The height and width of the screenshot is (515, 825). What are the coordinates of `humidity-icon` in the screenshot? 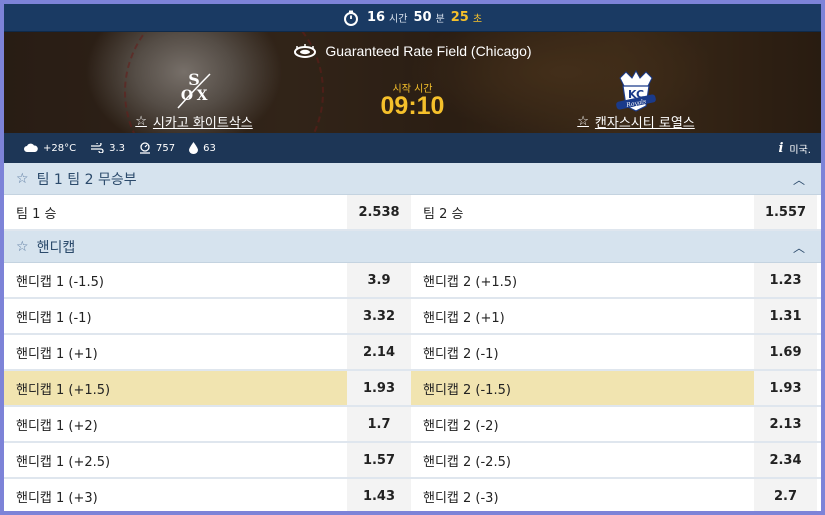 It's located at (194, 148).